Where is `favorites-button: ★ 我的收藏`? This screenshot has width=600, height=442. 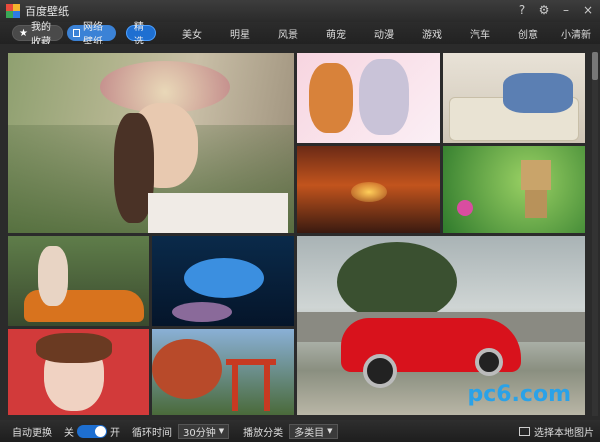 favorites-button: ★ 我的收藏 is located at coordinates (37, 35).